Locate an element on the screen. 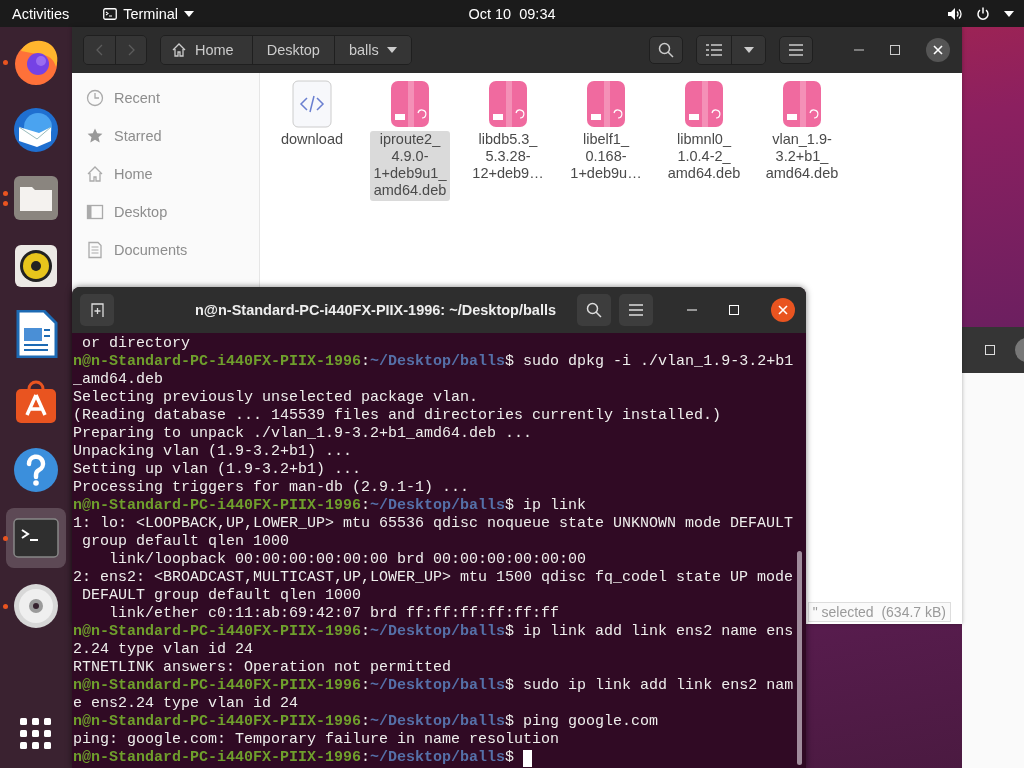 The image size is (1024, 768). list-view-button is located at coordinates (714, 50).